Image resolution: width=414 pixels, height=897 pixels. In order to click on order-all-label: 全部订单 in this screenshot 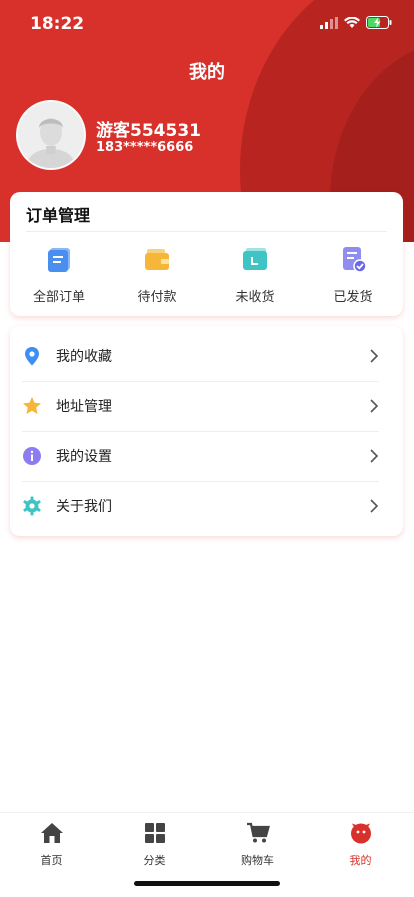, I will do `click(58, 297)`.